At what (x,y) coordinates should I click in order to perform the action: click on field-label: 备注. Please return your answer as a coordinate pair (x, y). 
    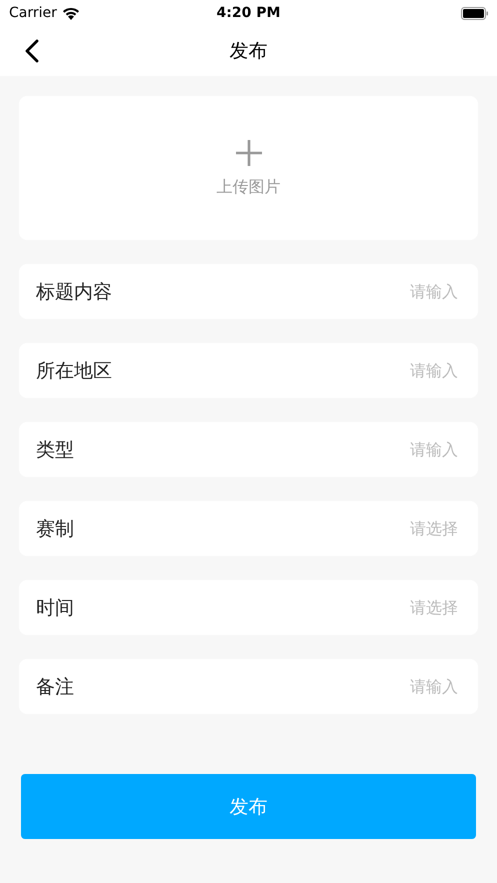
    Looking at the image, I should click on (55, 687).